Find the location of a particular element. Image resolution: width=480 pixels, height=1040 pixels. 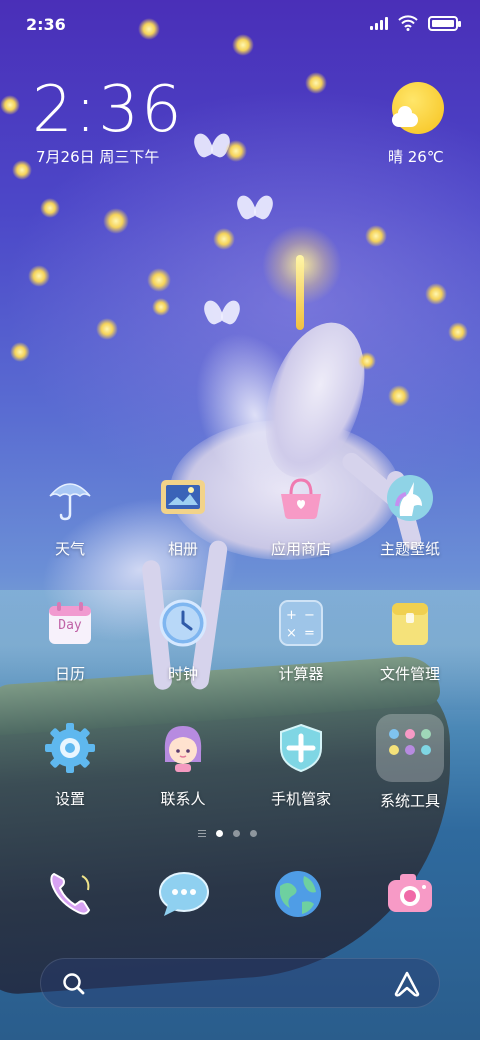

app-calculator: + − × = 计算器 is located at coordinates (301, 640).